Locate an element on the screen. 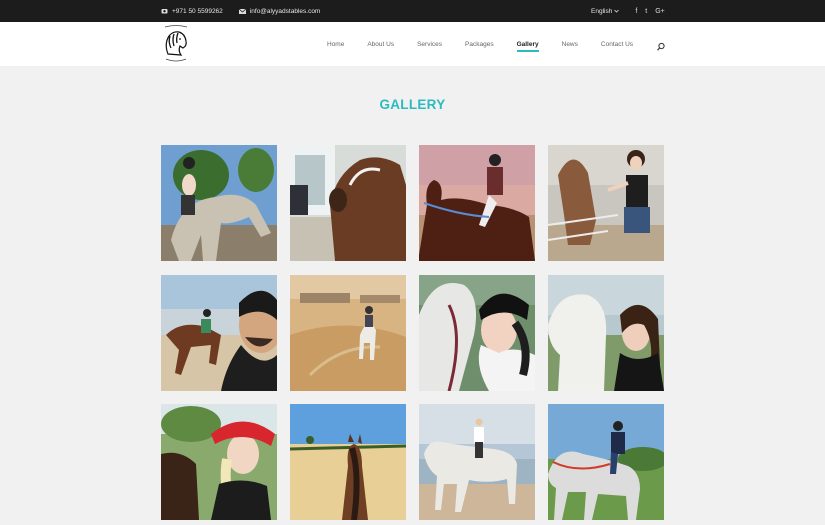 The width and height of the screenshot is (825, 525). page-title: GALLERY is located at coordinates (412, 104).